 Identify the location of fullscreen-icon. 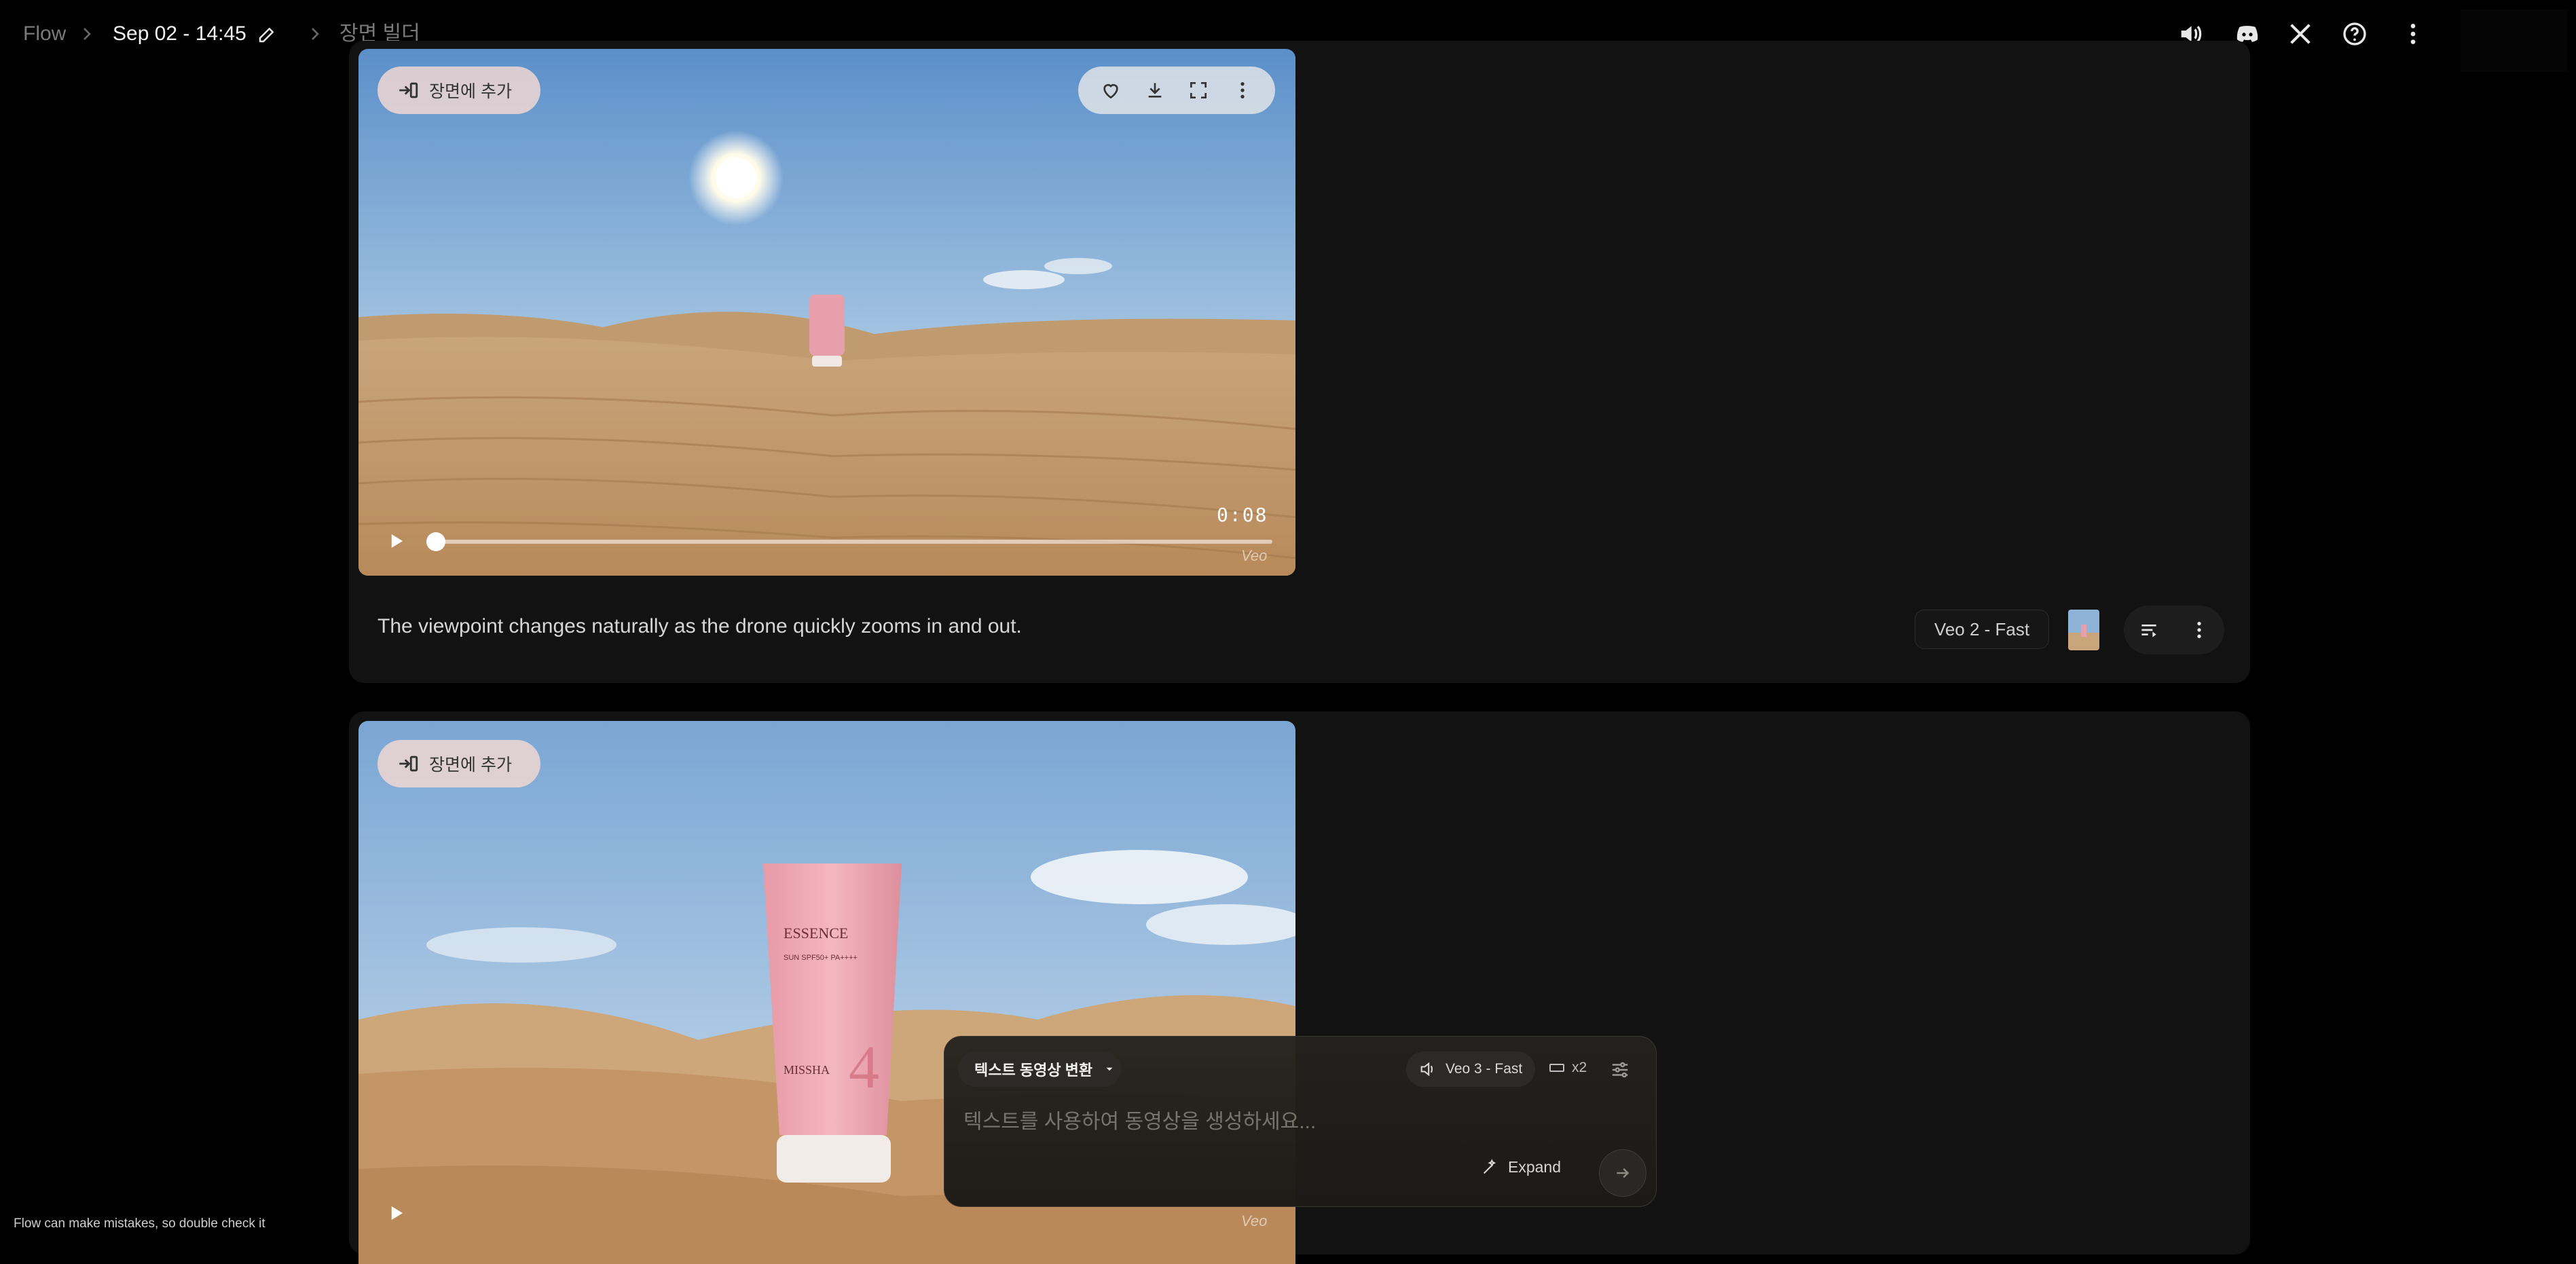
(1198, 90).